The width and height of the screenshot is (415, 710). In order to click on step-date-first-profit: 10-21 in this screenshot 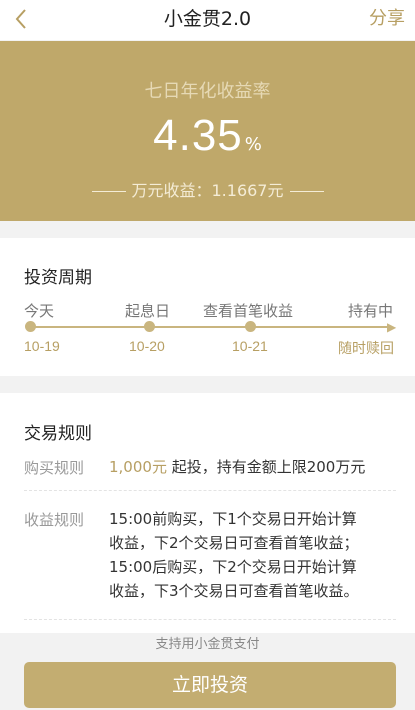, I will do `click(250, 346)`.